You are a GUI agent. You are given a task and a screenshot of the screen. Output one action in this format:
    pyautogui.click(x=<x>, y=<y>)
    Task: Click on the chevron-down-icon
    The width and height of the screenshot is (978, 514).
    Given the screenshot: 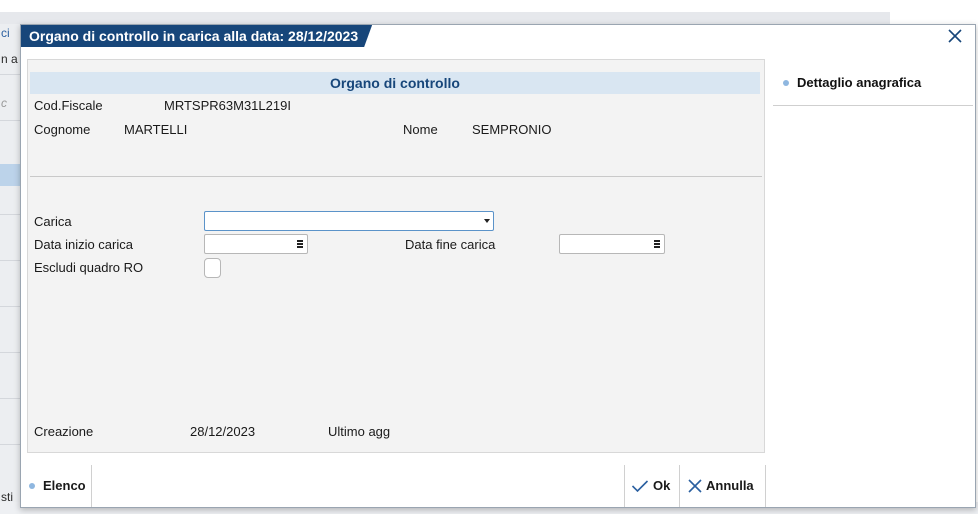 What is the action you would take?
    pyautogui.click(x=487, y=221)
    